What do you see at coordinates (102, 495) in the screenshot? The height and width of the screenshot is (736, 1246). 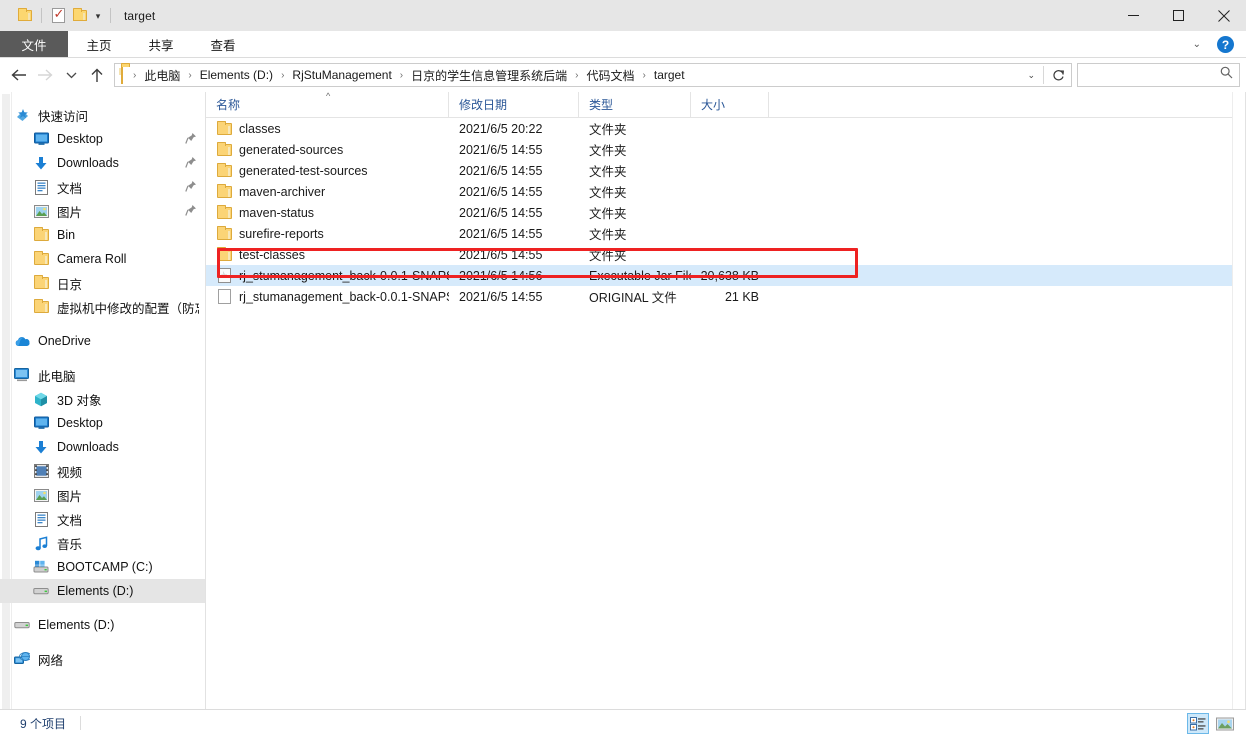 I see `sidebar-item-pc-pictures: 图片` at bounding box center [102, 495].